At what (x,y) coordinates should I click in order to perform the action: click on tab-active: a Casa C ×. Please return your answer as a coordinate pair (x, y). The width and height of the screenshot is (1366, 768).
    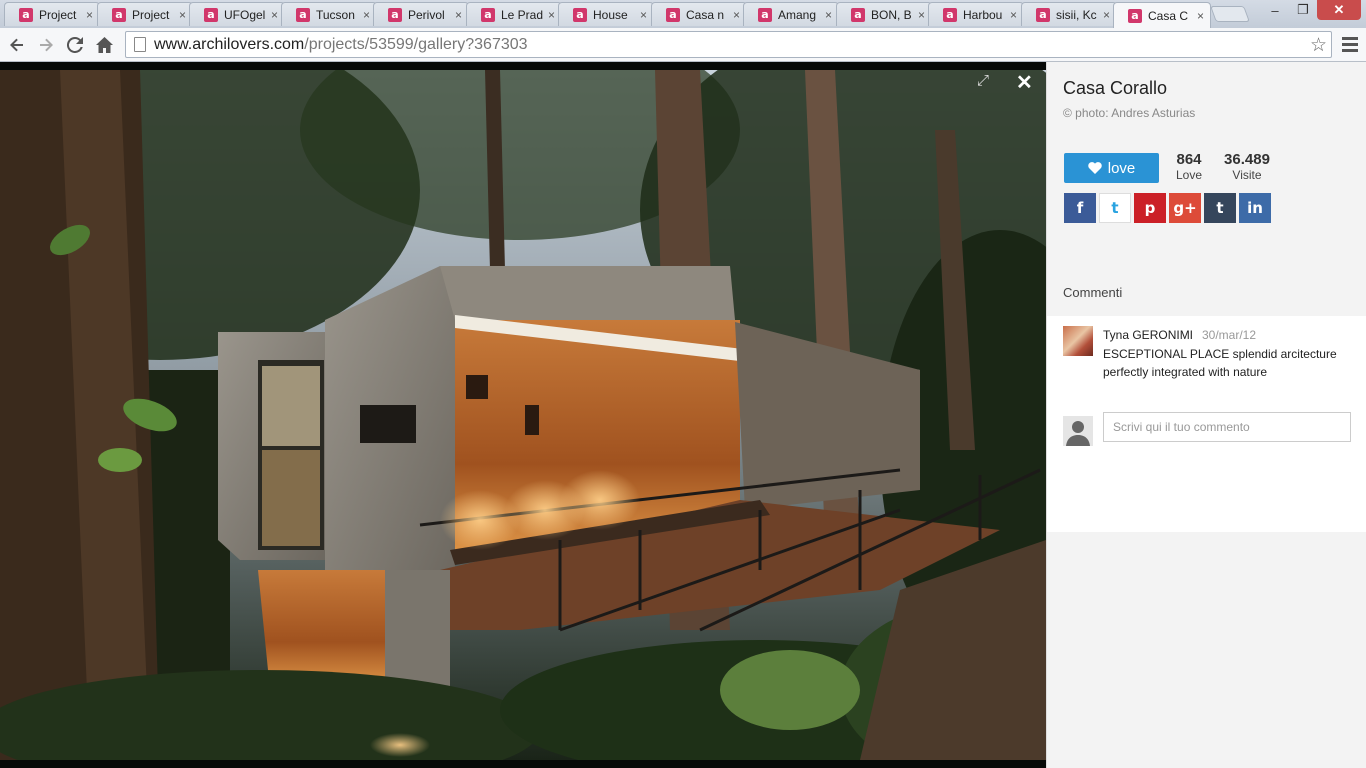
    Looking at the image, I should click on (1162, 15).